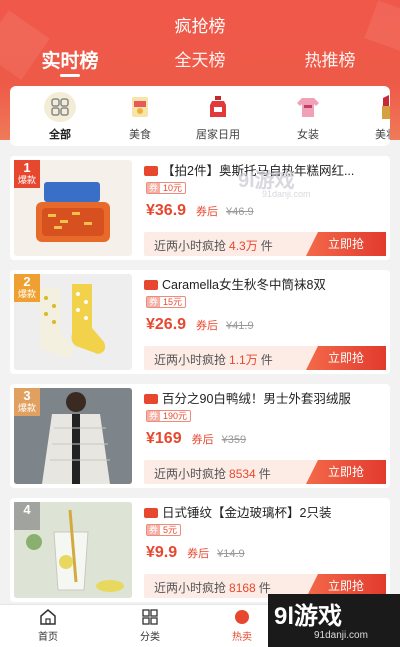  I want to click on price-row: ¥36.9 券后 ¥46.9, so click(200, 212).